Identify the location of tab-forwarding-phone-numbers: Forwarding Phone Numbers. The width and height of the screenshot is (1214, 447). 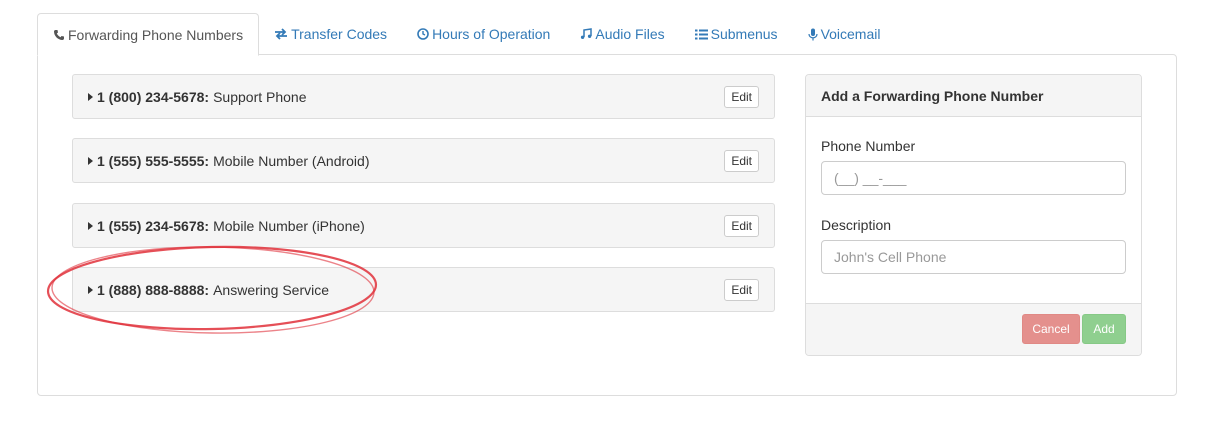
(148, 34).